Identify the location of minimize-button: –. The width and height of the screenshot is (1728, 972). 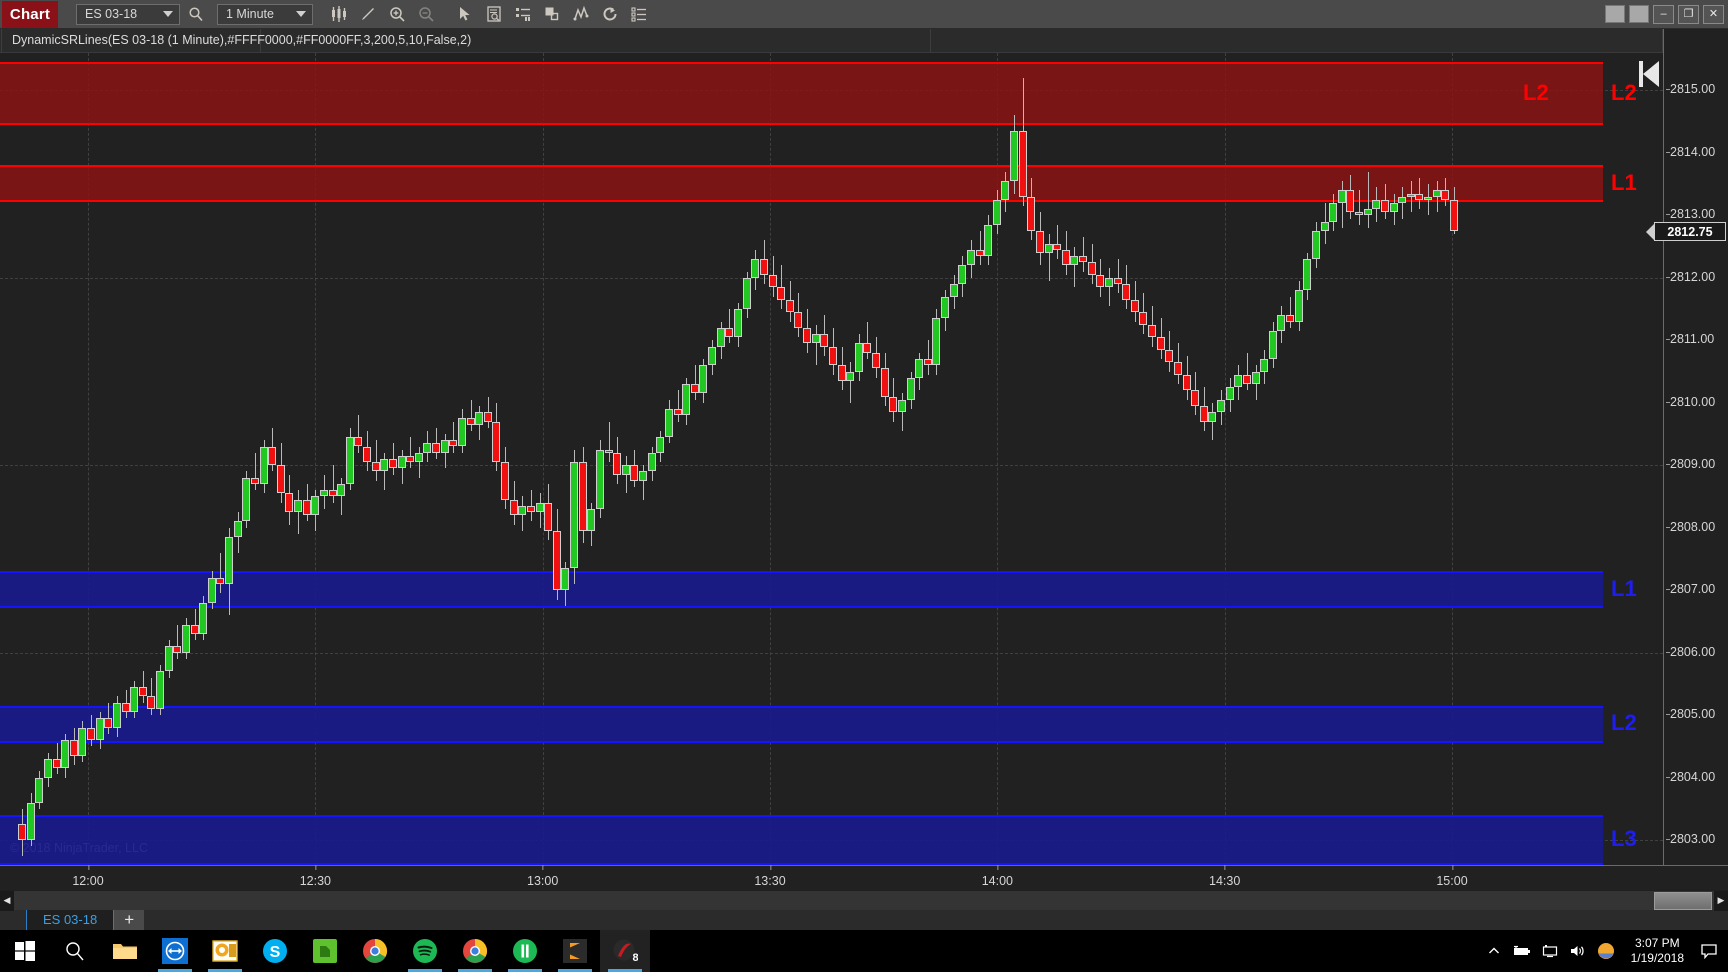
(1663, 14).